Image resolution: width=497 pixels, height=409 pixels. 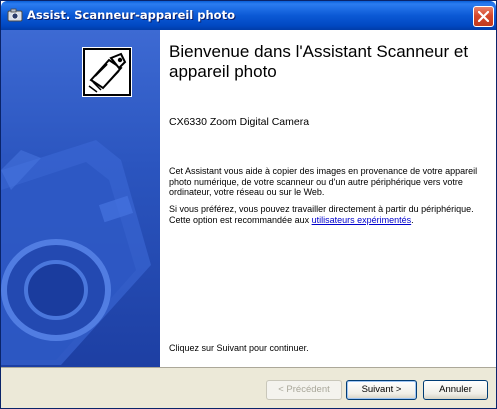 What do you see at coordinates (107, 72) in the screenshot?
I see `scanner-camera-icon` at bounding box center [107, 72].